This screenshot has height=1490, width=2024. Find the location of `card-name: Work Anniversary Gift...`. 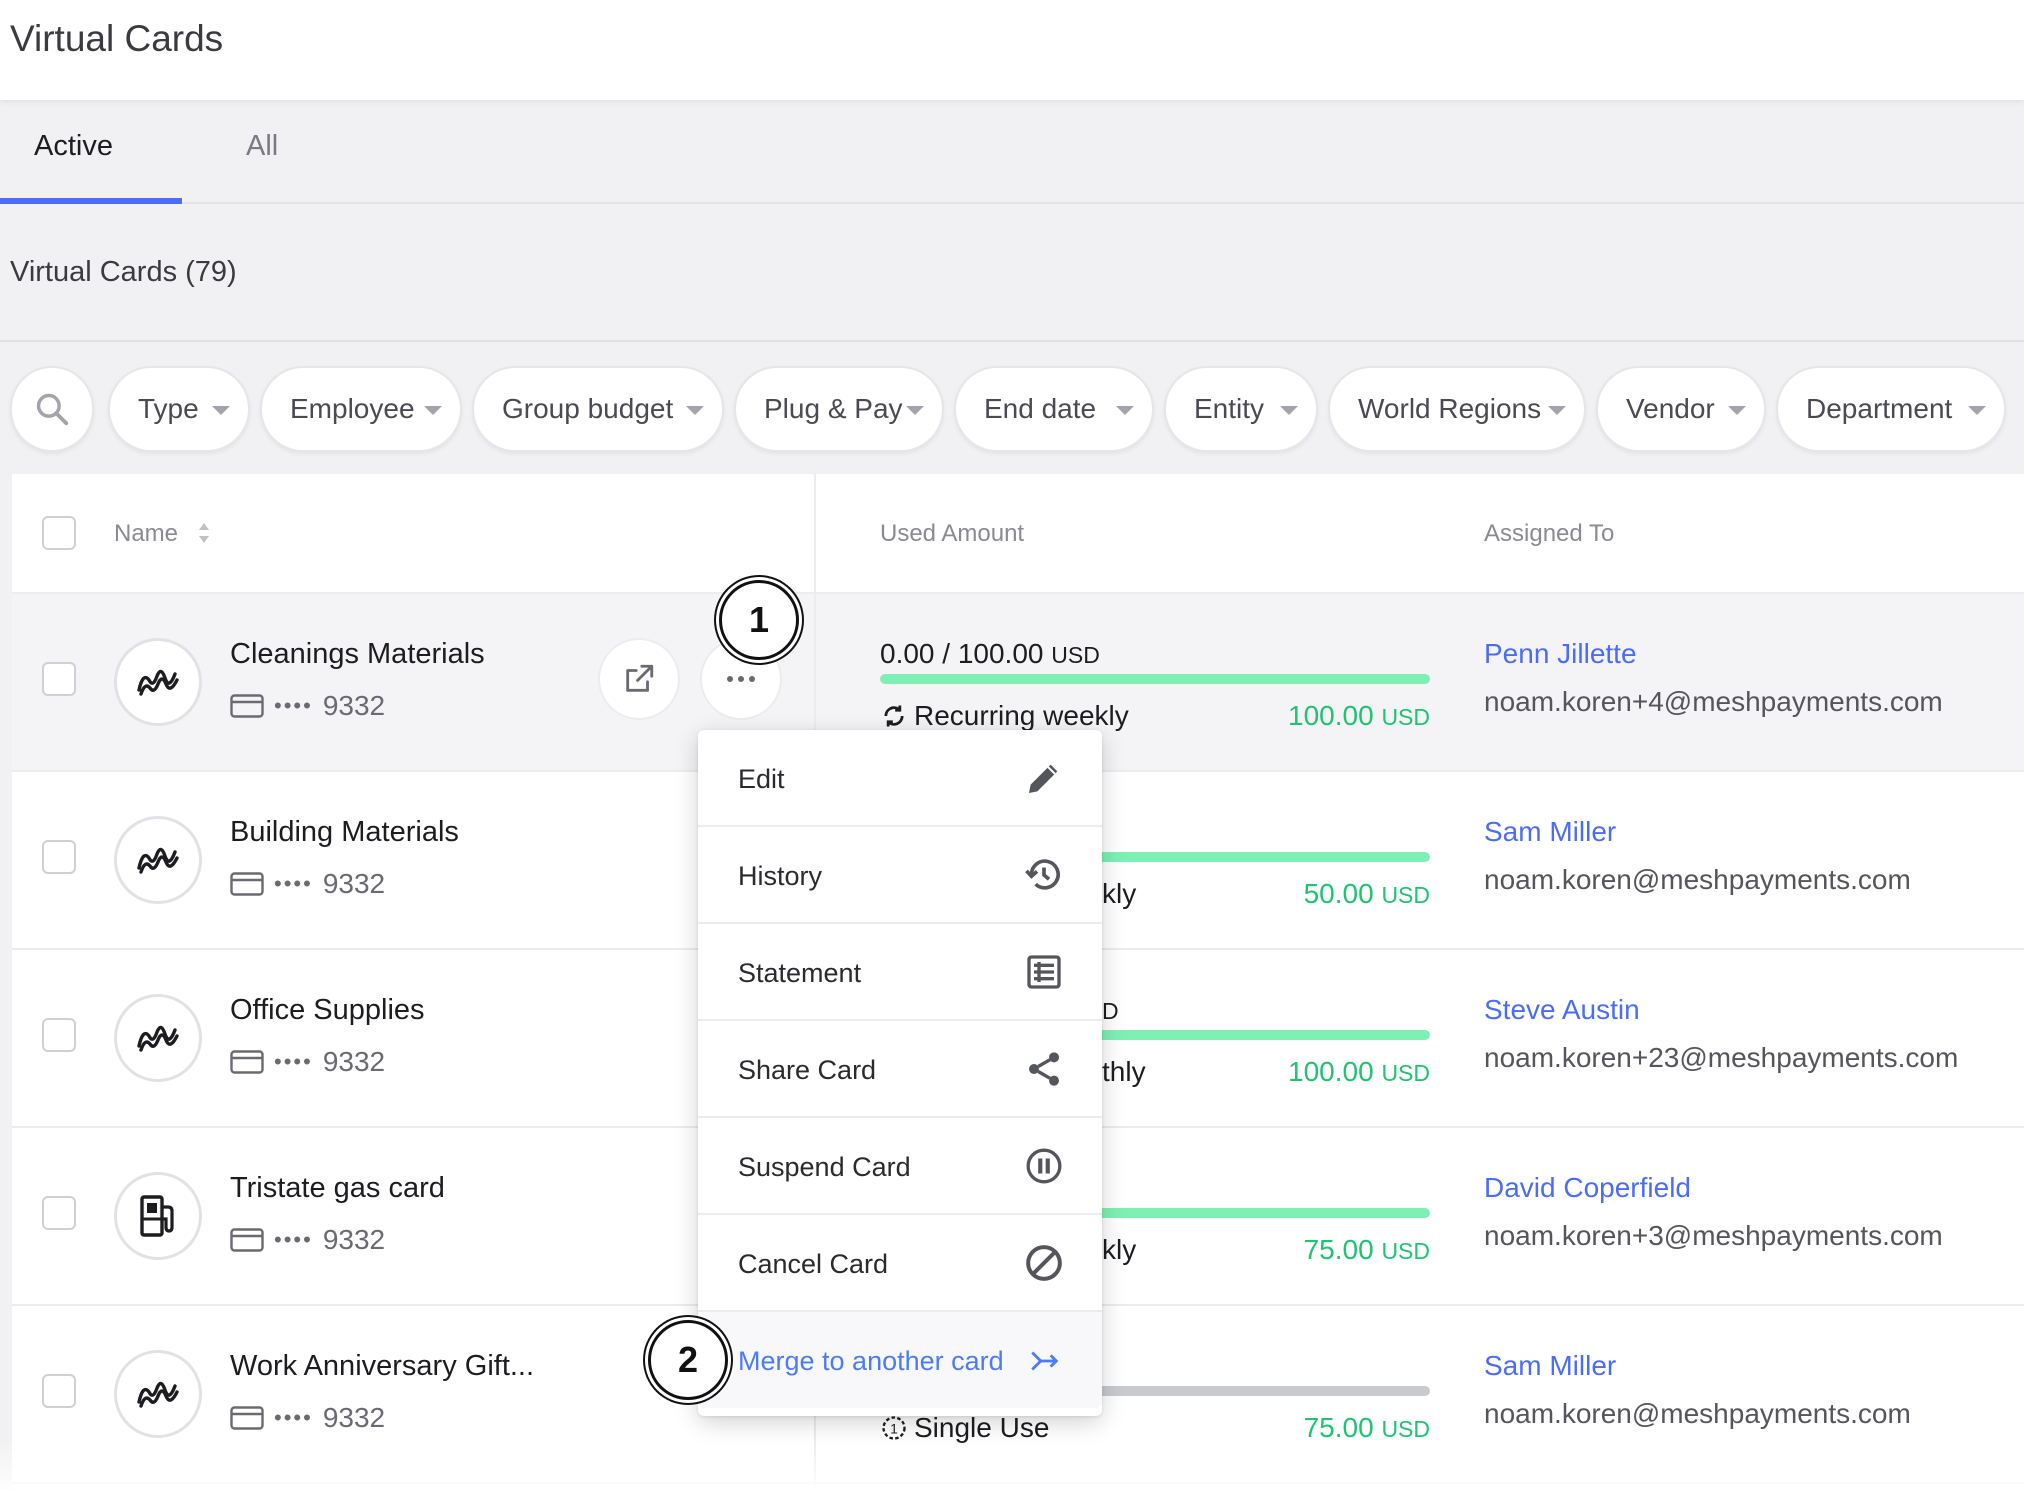

card-name: Work Anniversary Gift... is located at coordinates (382, 1366).